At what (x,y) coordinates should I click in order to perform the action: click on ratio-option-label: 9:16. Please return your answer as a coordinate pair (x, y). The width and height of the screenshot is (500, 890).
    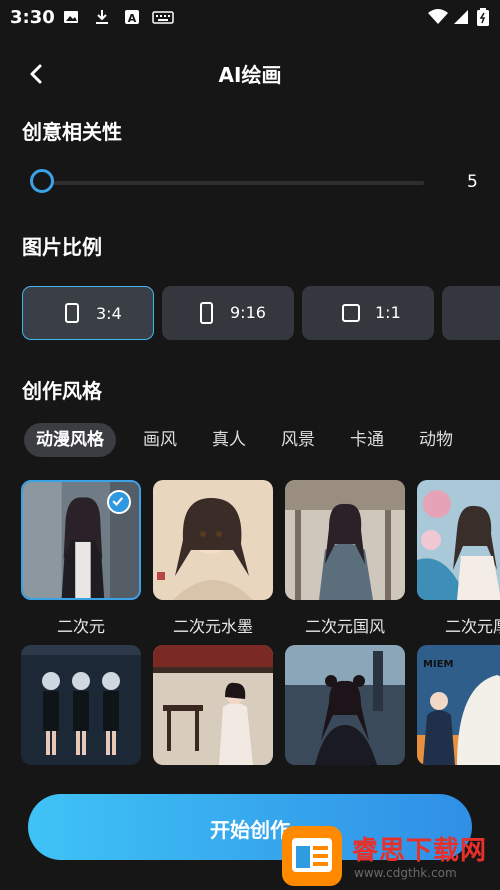
    Looking at the image, I should click on (248, 312).